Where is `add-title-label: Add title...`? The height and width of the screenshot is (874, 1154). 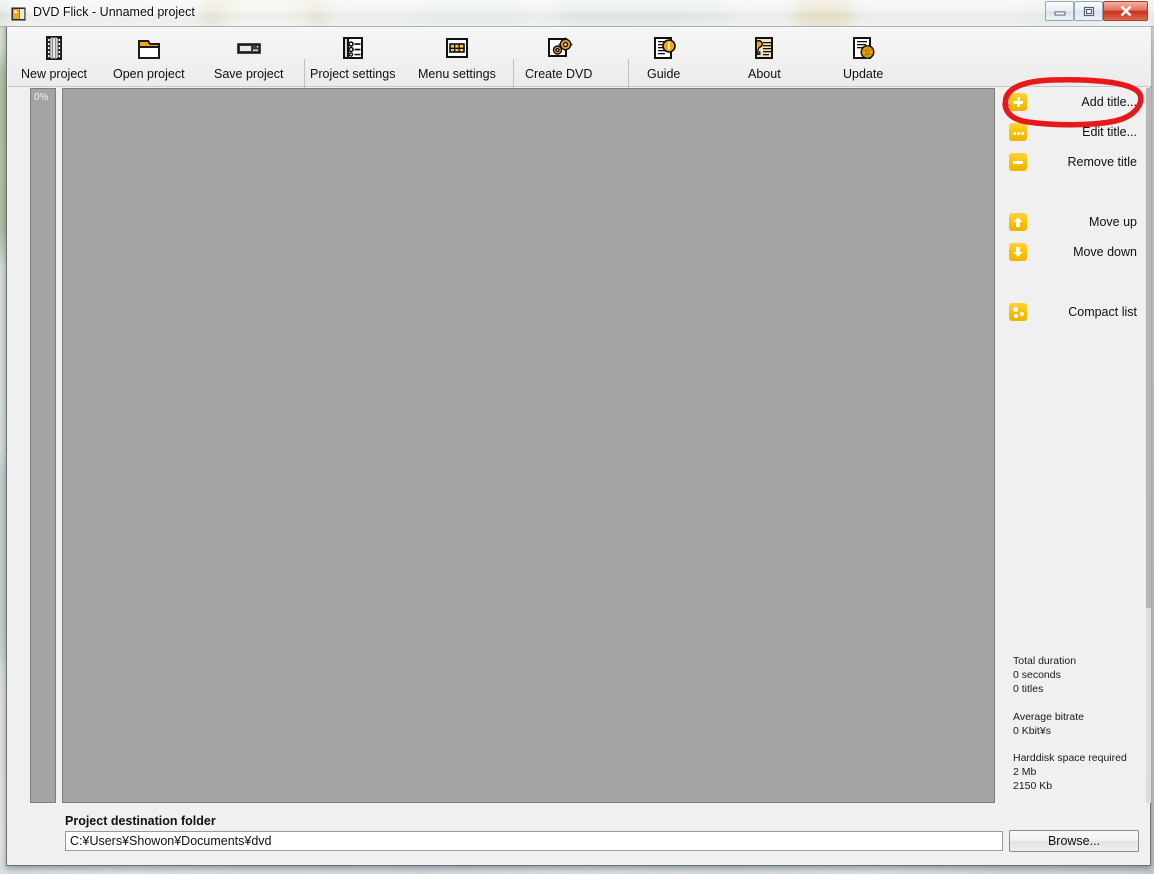 add-title-label: Add title... is located at coordinates (1109, 102).